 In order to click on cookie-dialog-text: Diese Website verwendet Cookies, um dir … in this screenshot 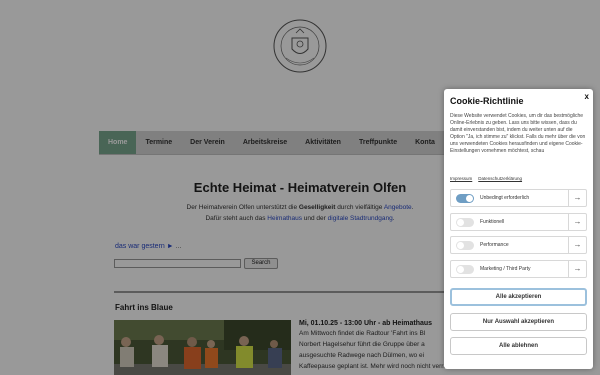, I will do `click(518, 133)`.